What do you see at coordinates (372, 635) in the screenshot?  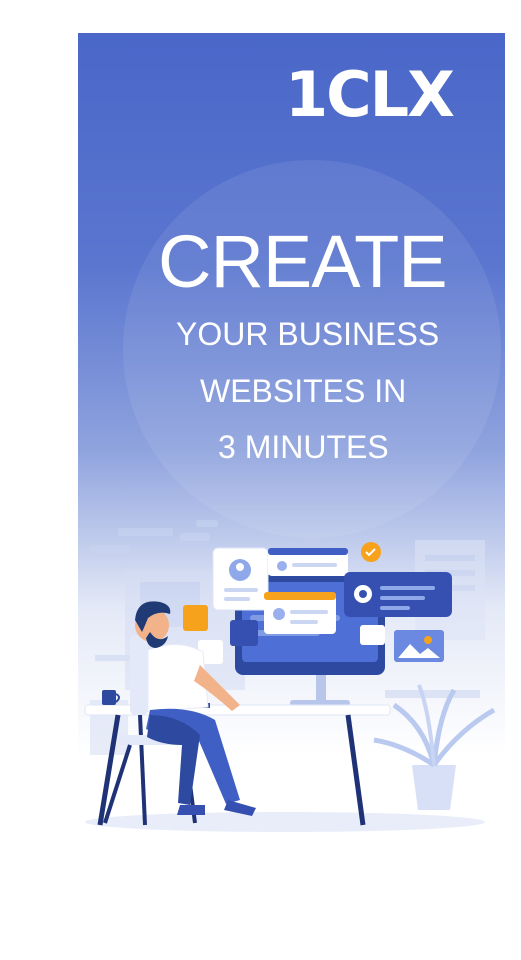 I see `small-white-card` at bounding box center [372, 635].